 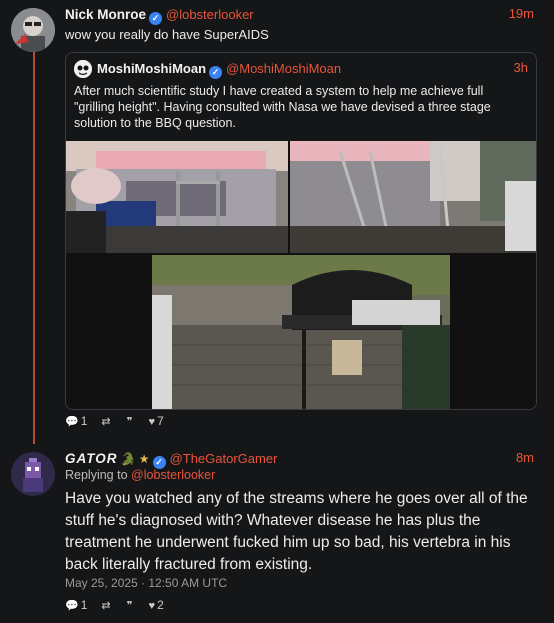 I want to click on like-button: ♥ 2, so click(x=156, y=605).